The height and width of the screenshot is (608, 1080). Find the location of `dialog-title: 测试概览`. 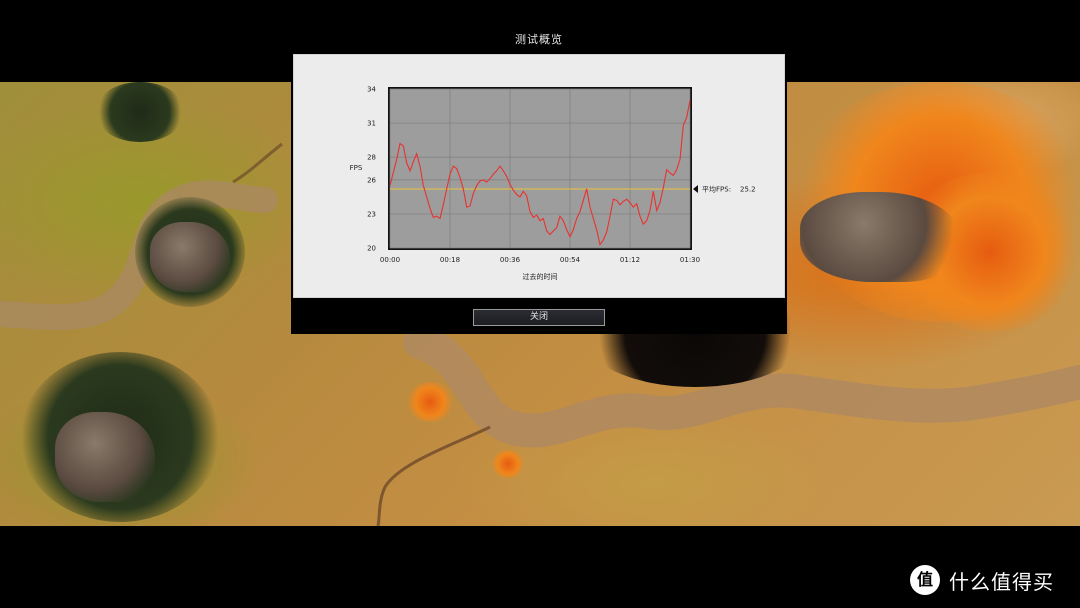

dialog-title: 测试概览 is located at coordinates (539, 39).